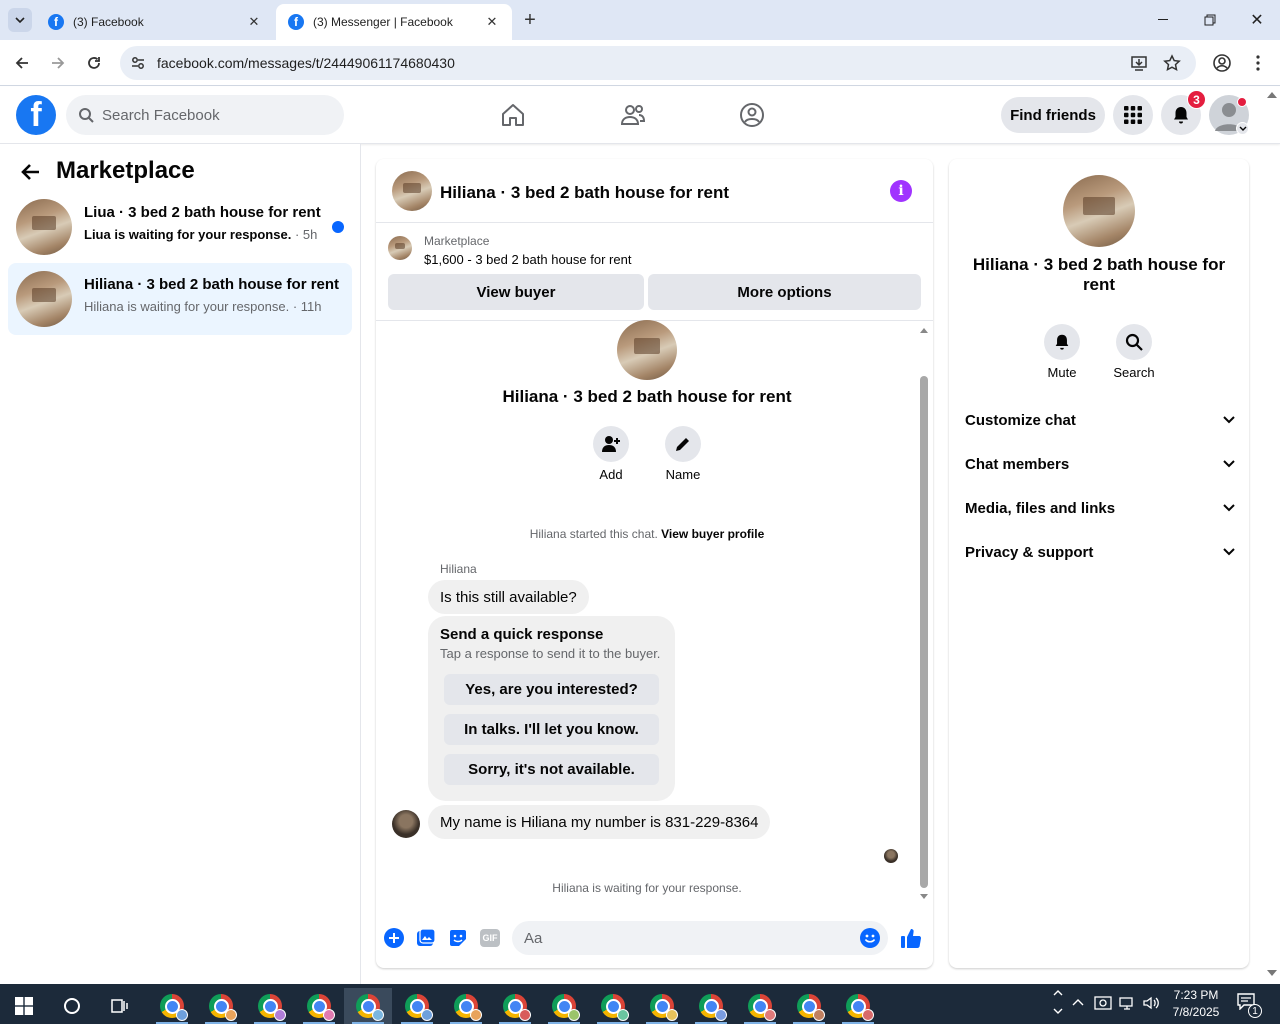  What do you see at coordinates (1053, 115) in the screenshot?
I see `find-friends-button: Find friends` at bounding box center [1053, 115].